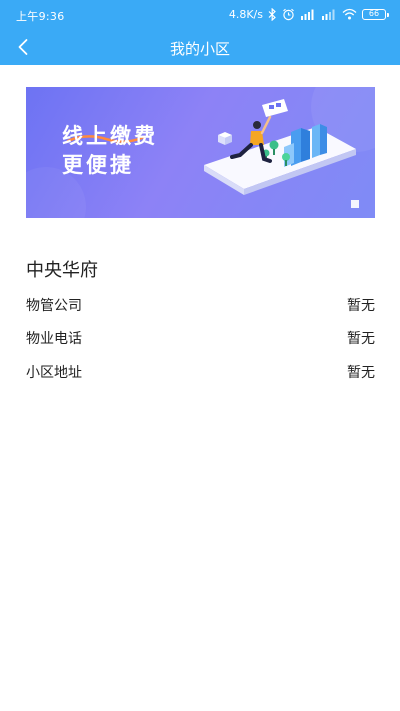 This screenshot has width=400, height=711. Describe the element at coordinates (200, 305) in the screenshot. I see `info-row-management-company: 物管公司 暂无` at that location.